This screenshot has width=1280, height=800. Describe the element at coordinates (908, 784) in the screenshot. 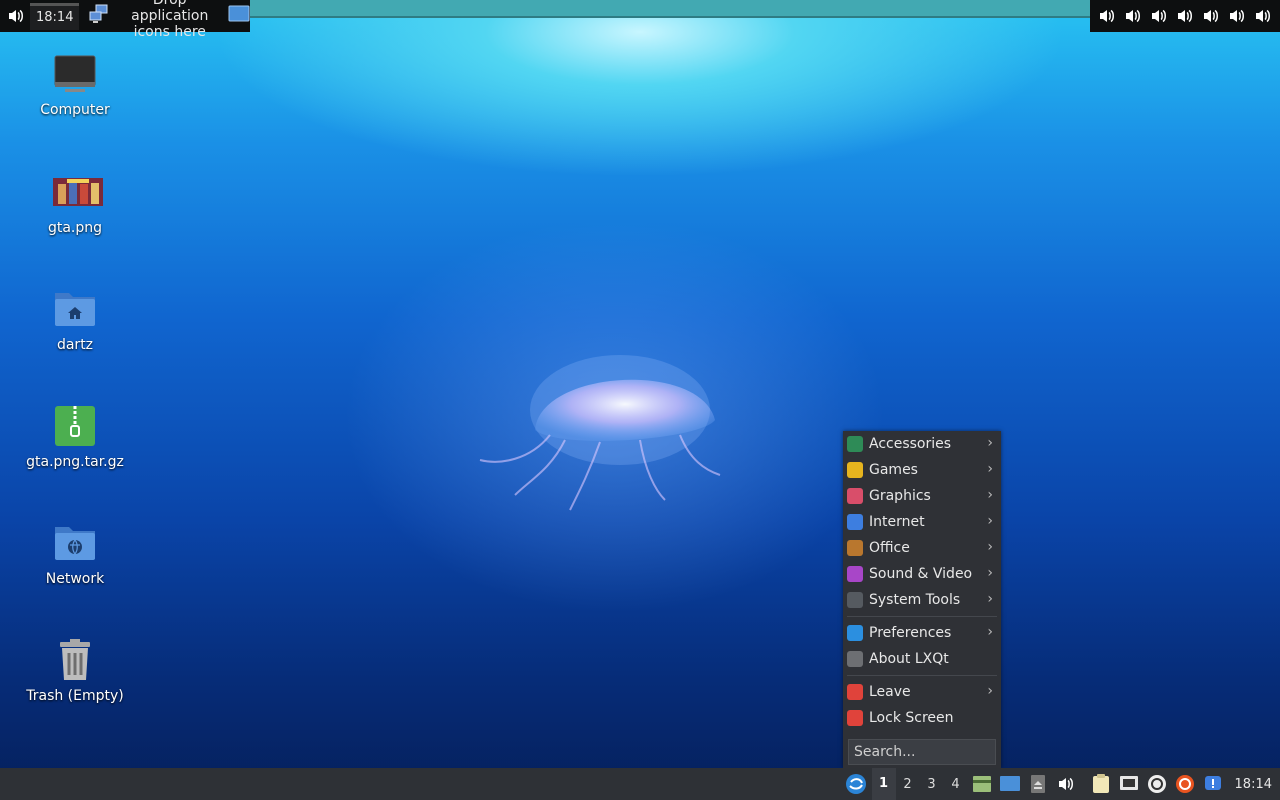

I see `workspace-2: 2` at that location.